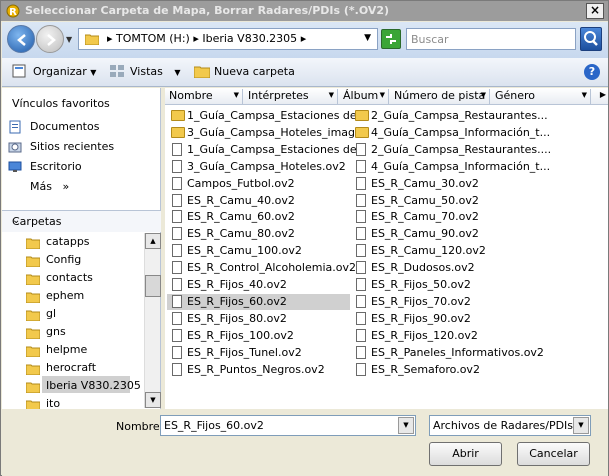  Describe the element at coordinates (553, 454) in the screenshot. I see `cancel-button: Cancelar` at that location.